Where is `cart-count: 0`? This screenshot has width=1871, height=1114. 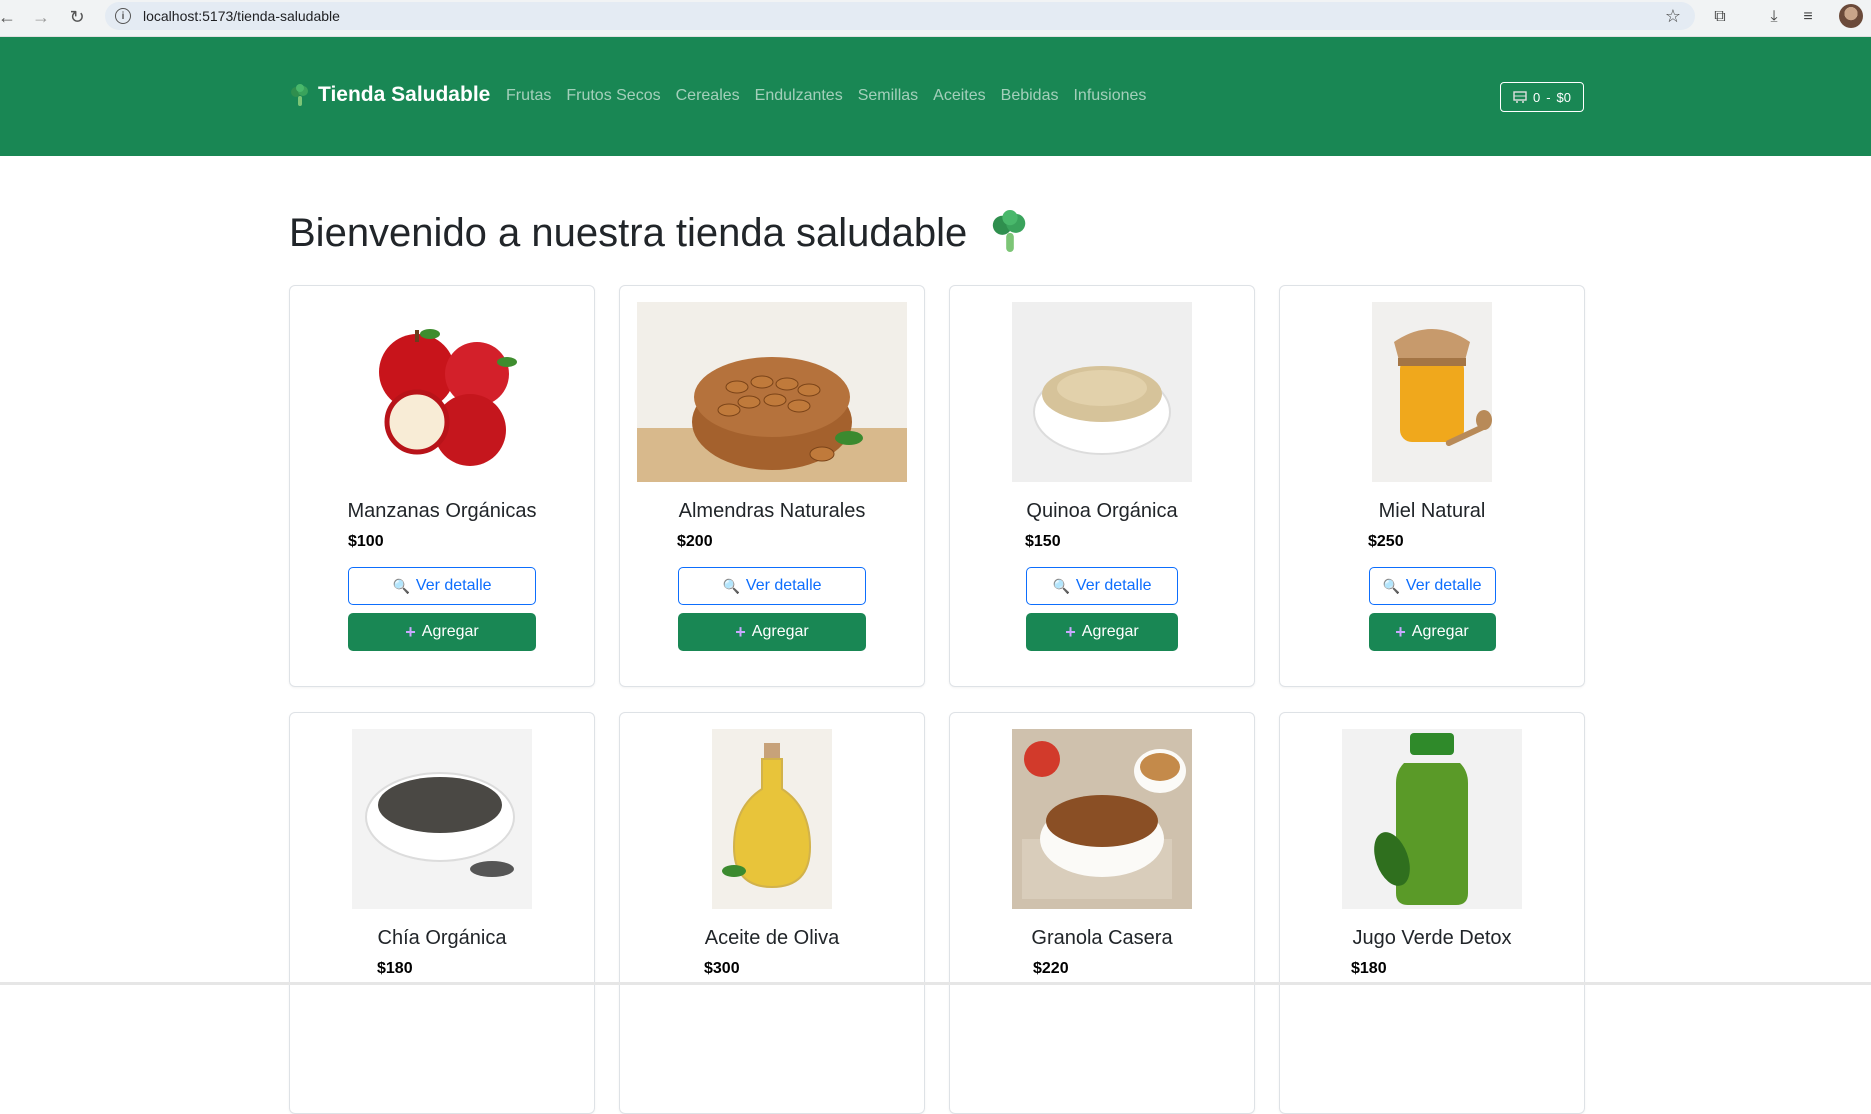
cart-count: 0 is located at coordinates (1536, 97).